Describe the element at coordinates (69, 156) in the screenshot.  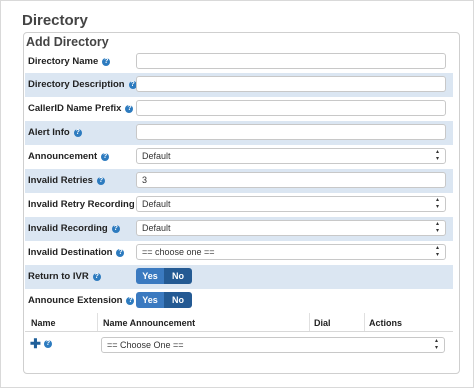
I see `announcement-label: Announcement?` at that location.